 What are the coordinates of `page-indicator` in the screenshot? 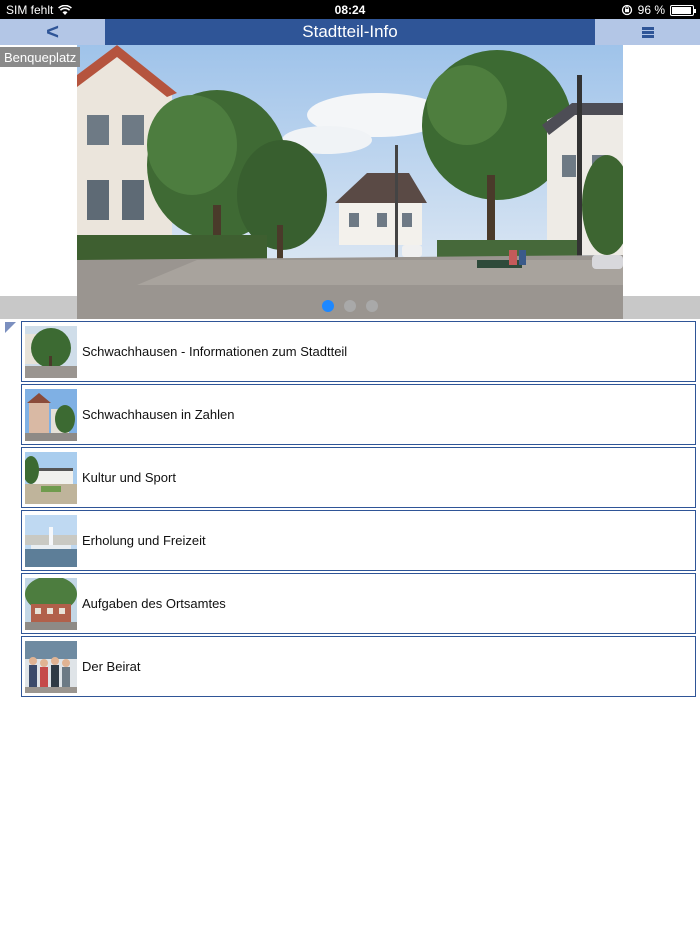 It's located at (350, 306).